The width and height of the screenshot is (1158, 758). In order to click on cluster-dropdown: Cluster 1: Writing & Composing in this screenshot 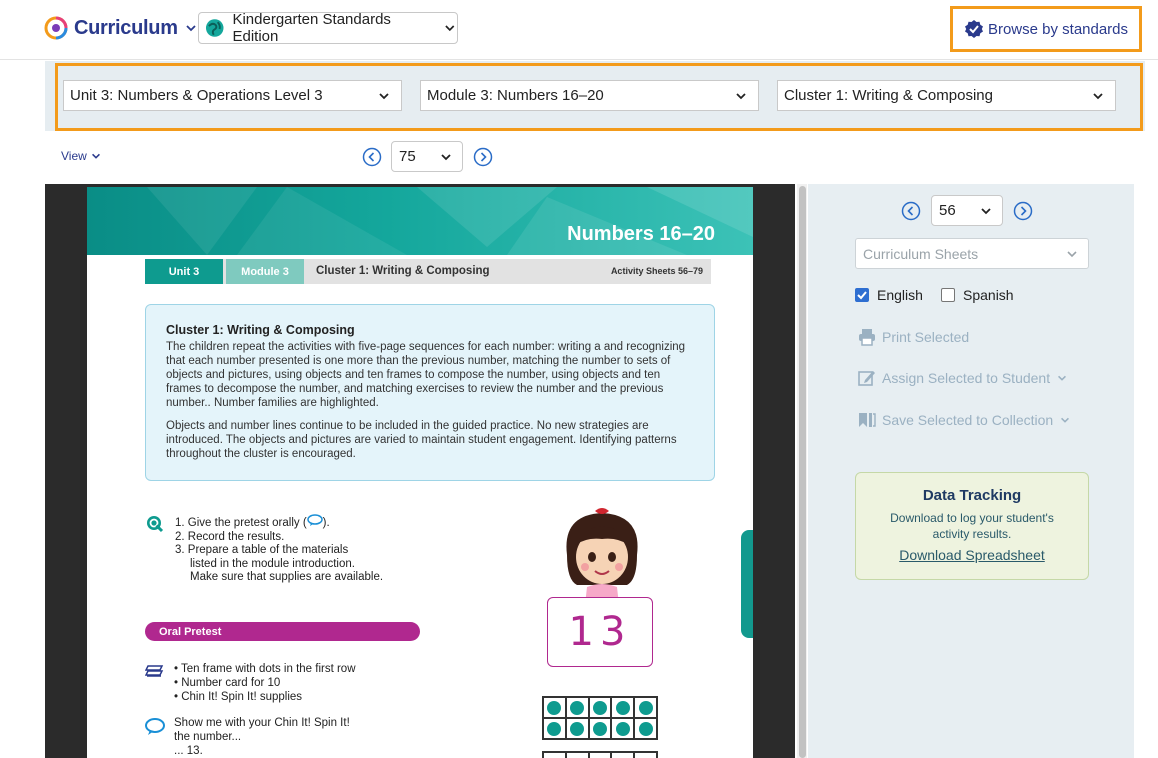, I will do `click(946, 95)`.